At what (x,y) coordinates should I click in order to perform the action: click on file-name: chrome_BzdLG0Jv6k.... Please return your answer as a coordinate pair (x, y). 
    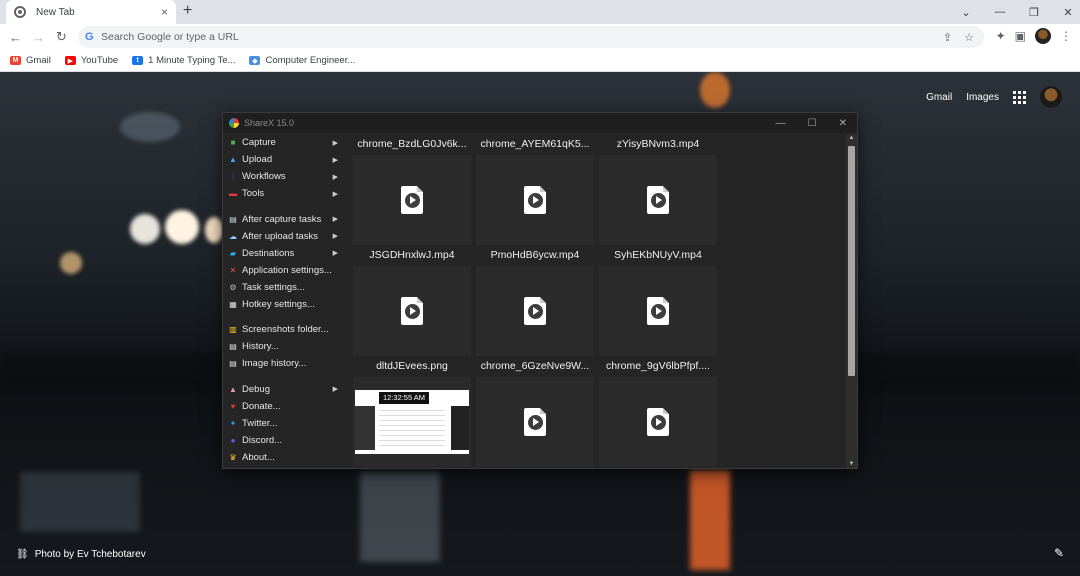
    Looking at the image, I should click on (412, 144).